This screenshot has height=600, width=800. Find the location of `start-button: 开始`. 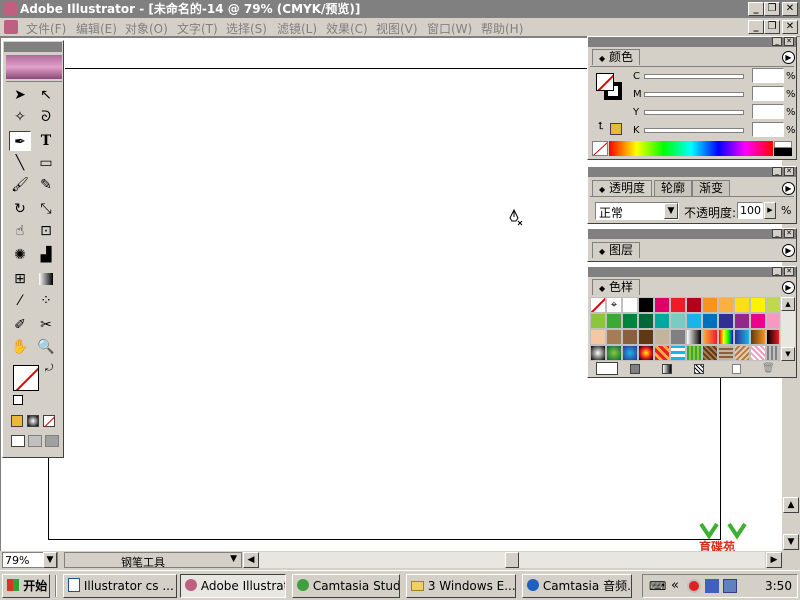

start-button: 开始 is located at coordinates (26, 586).